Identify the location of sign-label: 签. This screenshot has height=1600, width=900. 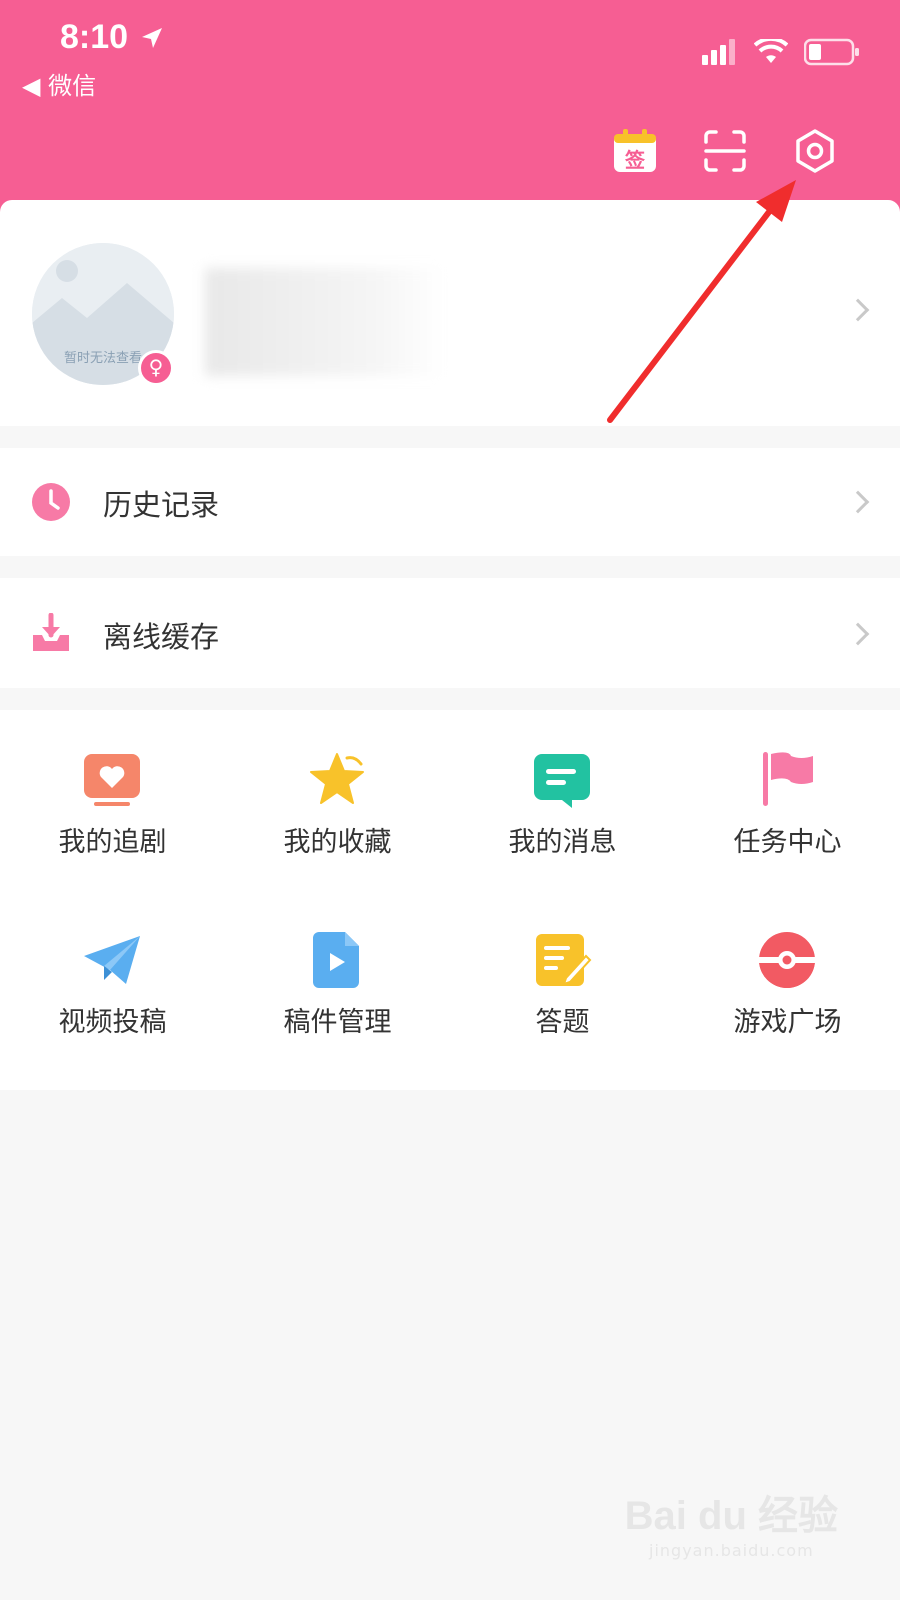
(635, 160).